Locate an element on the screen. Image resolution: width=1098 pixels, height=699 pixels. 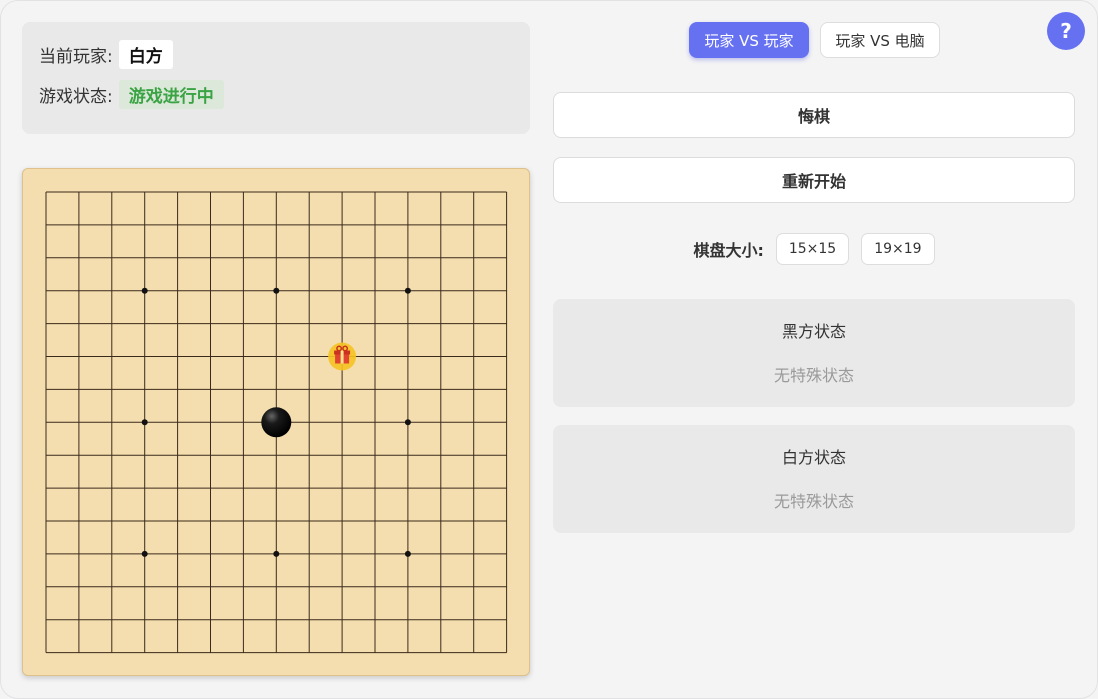
black-state-title: 黑方状态 is located at coordinates (813, 331).